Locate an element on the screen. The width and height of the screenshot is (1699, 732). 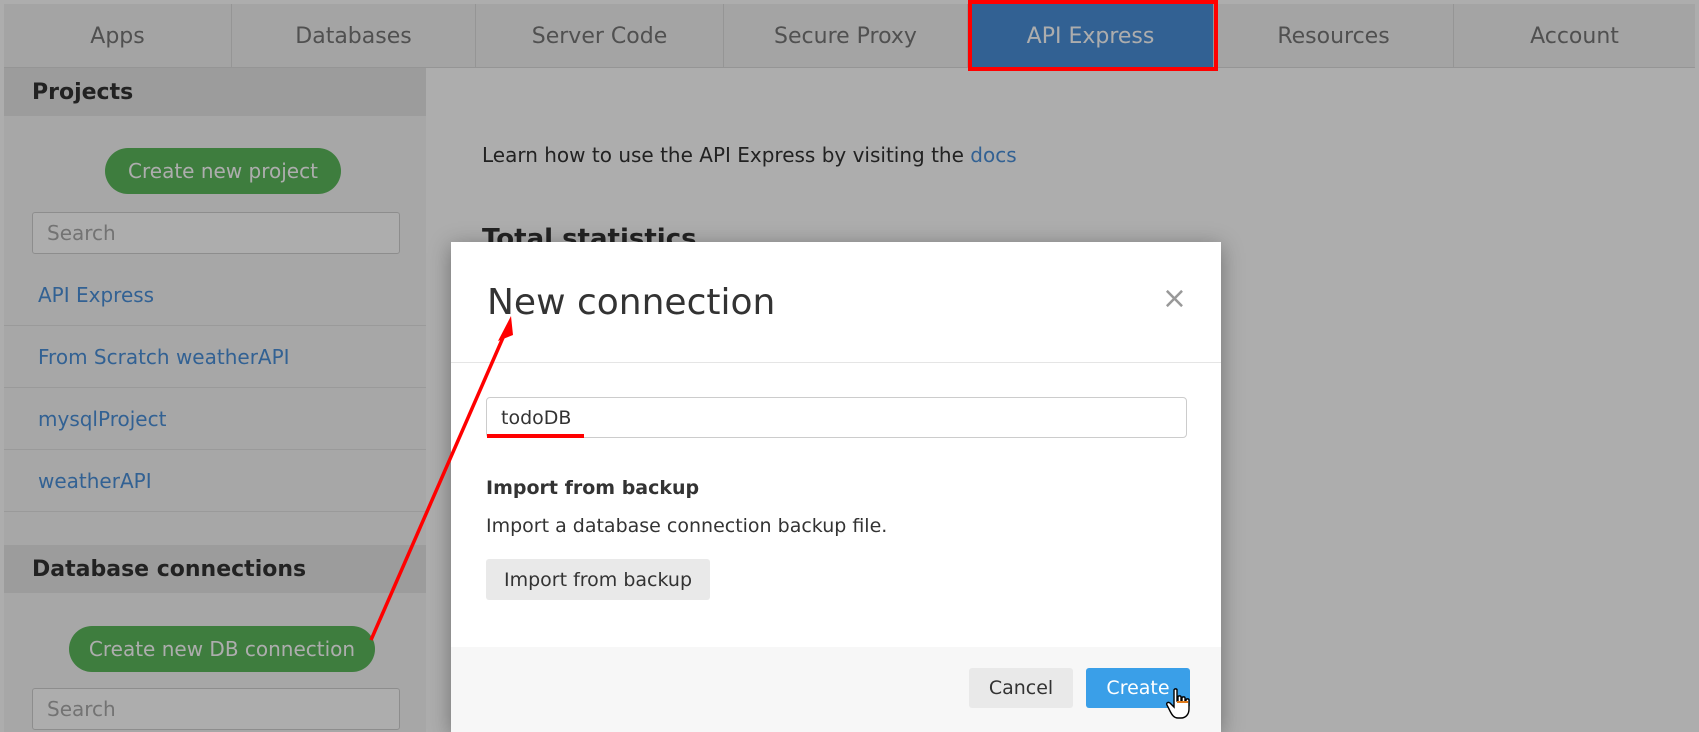
modal-header: New connection × is located at coordinates (836, 302).